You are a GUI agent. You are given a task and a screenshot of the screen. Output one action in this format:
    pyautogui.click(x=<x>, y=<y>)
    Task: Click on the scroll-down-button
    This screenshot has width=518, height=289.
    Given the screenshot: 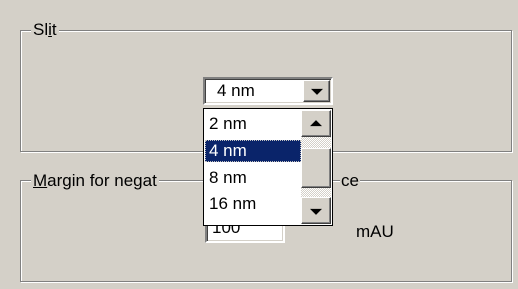 What is the action you would take?
    pyautogui.click(x=316, y=210)
    